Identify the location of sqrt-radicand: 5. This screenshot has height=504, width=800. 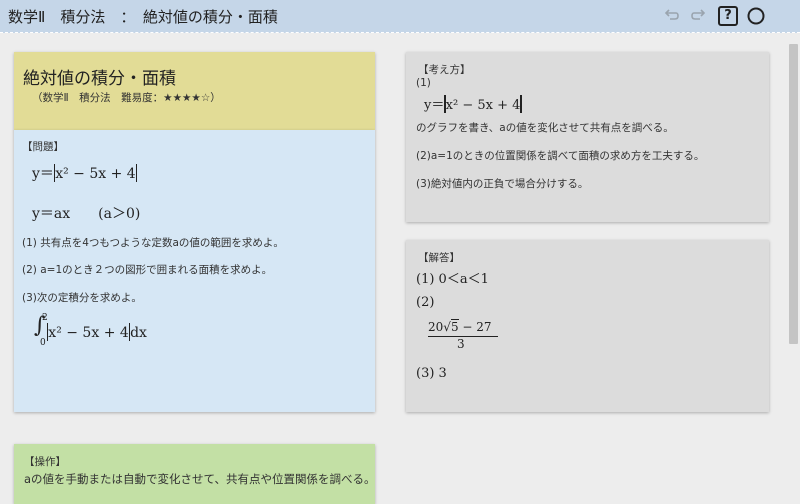
(454, 326).